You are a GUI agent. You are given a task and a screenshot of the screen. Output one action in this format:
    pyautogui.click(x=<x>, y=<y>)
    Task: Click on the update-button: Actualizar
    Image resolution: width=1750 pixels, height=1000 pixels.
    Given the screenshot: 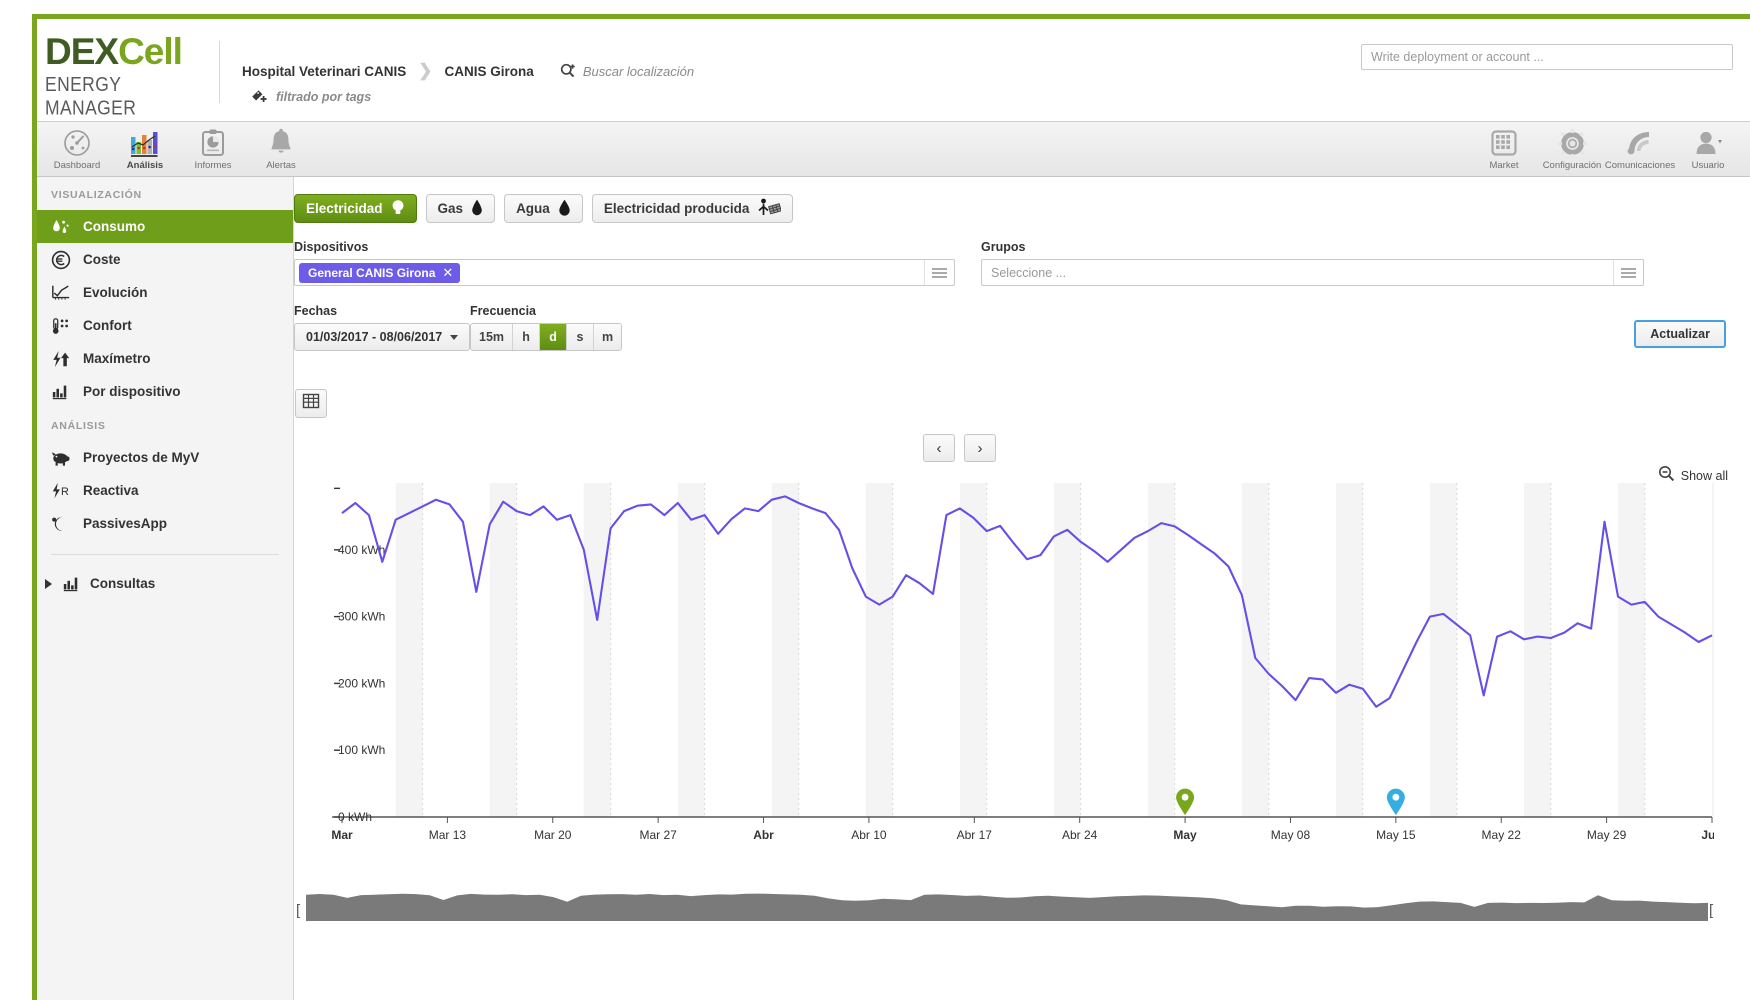 What is the action you would take?
    pyautogui.click(x=1680, y=334)
    